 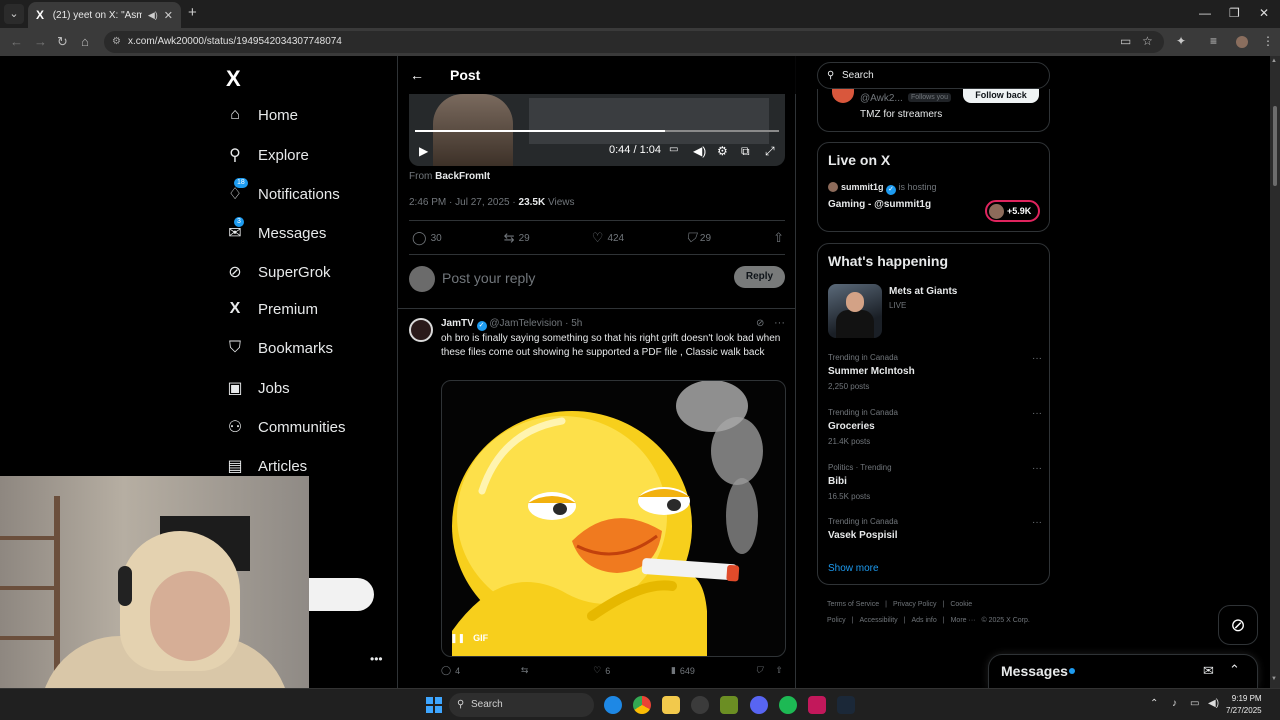 I want to click on featured-event-title: Mets at Giants, so click(x=923, y=291).